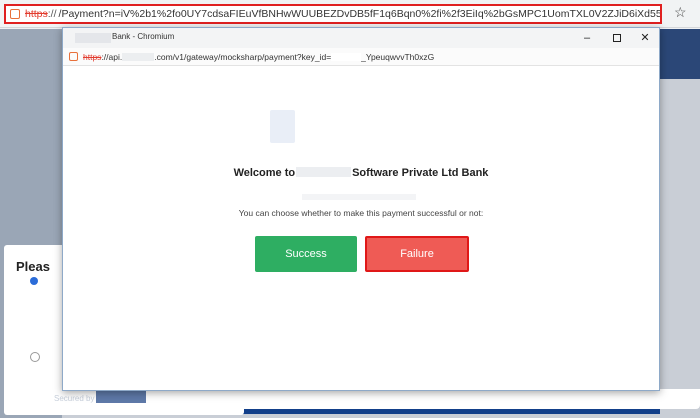 The image size is (700, 418). I want to click on welcome-heading: Welcome to Software Private Ltd Bank, so click(361, 173).